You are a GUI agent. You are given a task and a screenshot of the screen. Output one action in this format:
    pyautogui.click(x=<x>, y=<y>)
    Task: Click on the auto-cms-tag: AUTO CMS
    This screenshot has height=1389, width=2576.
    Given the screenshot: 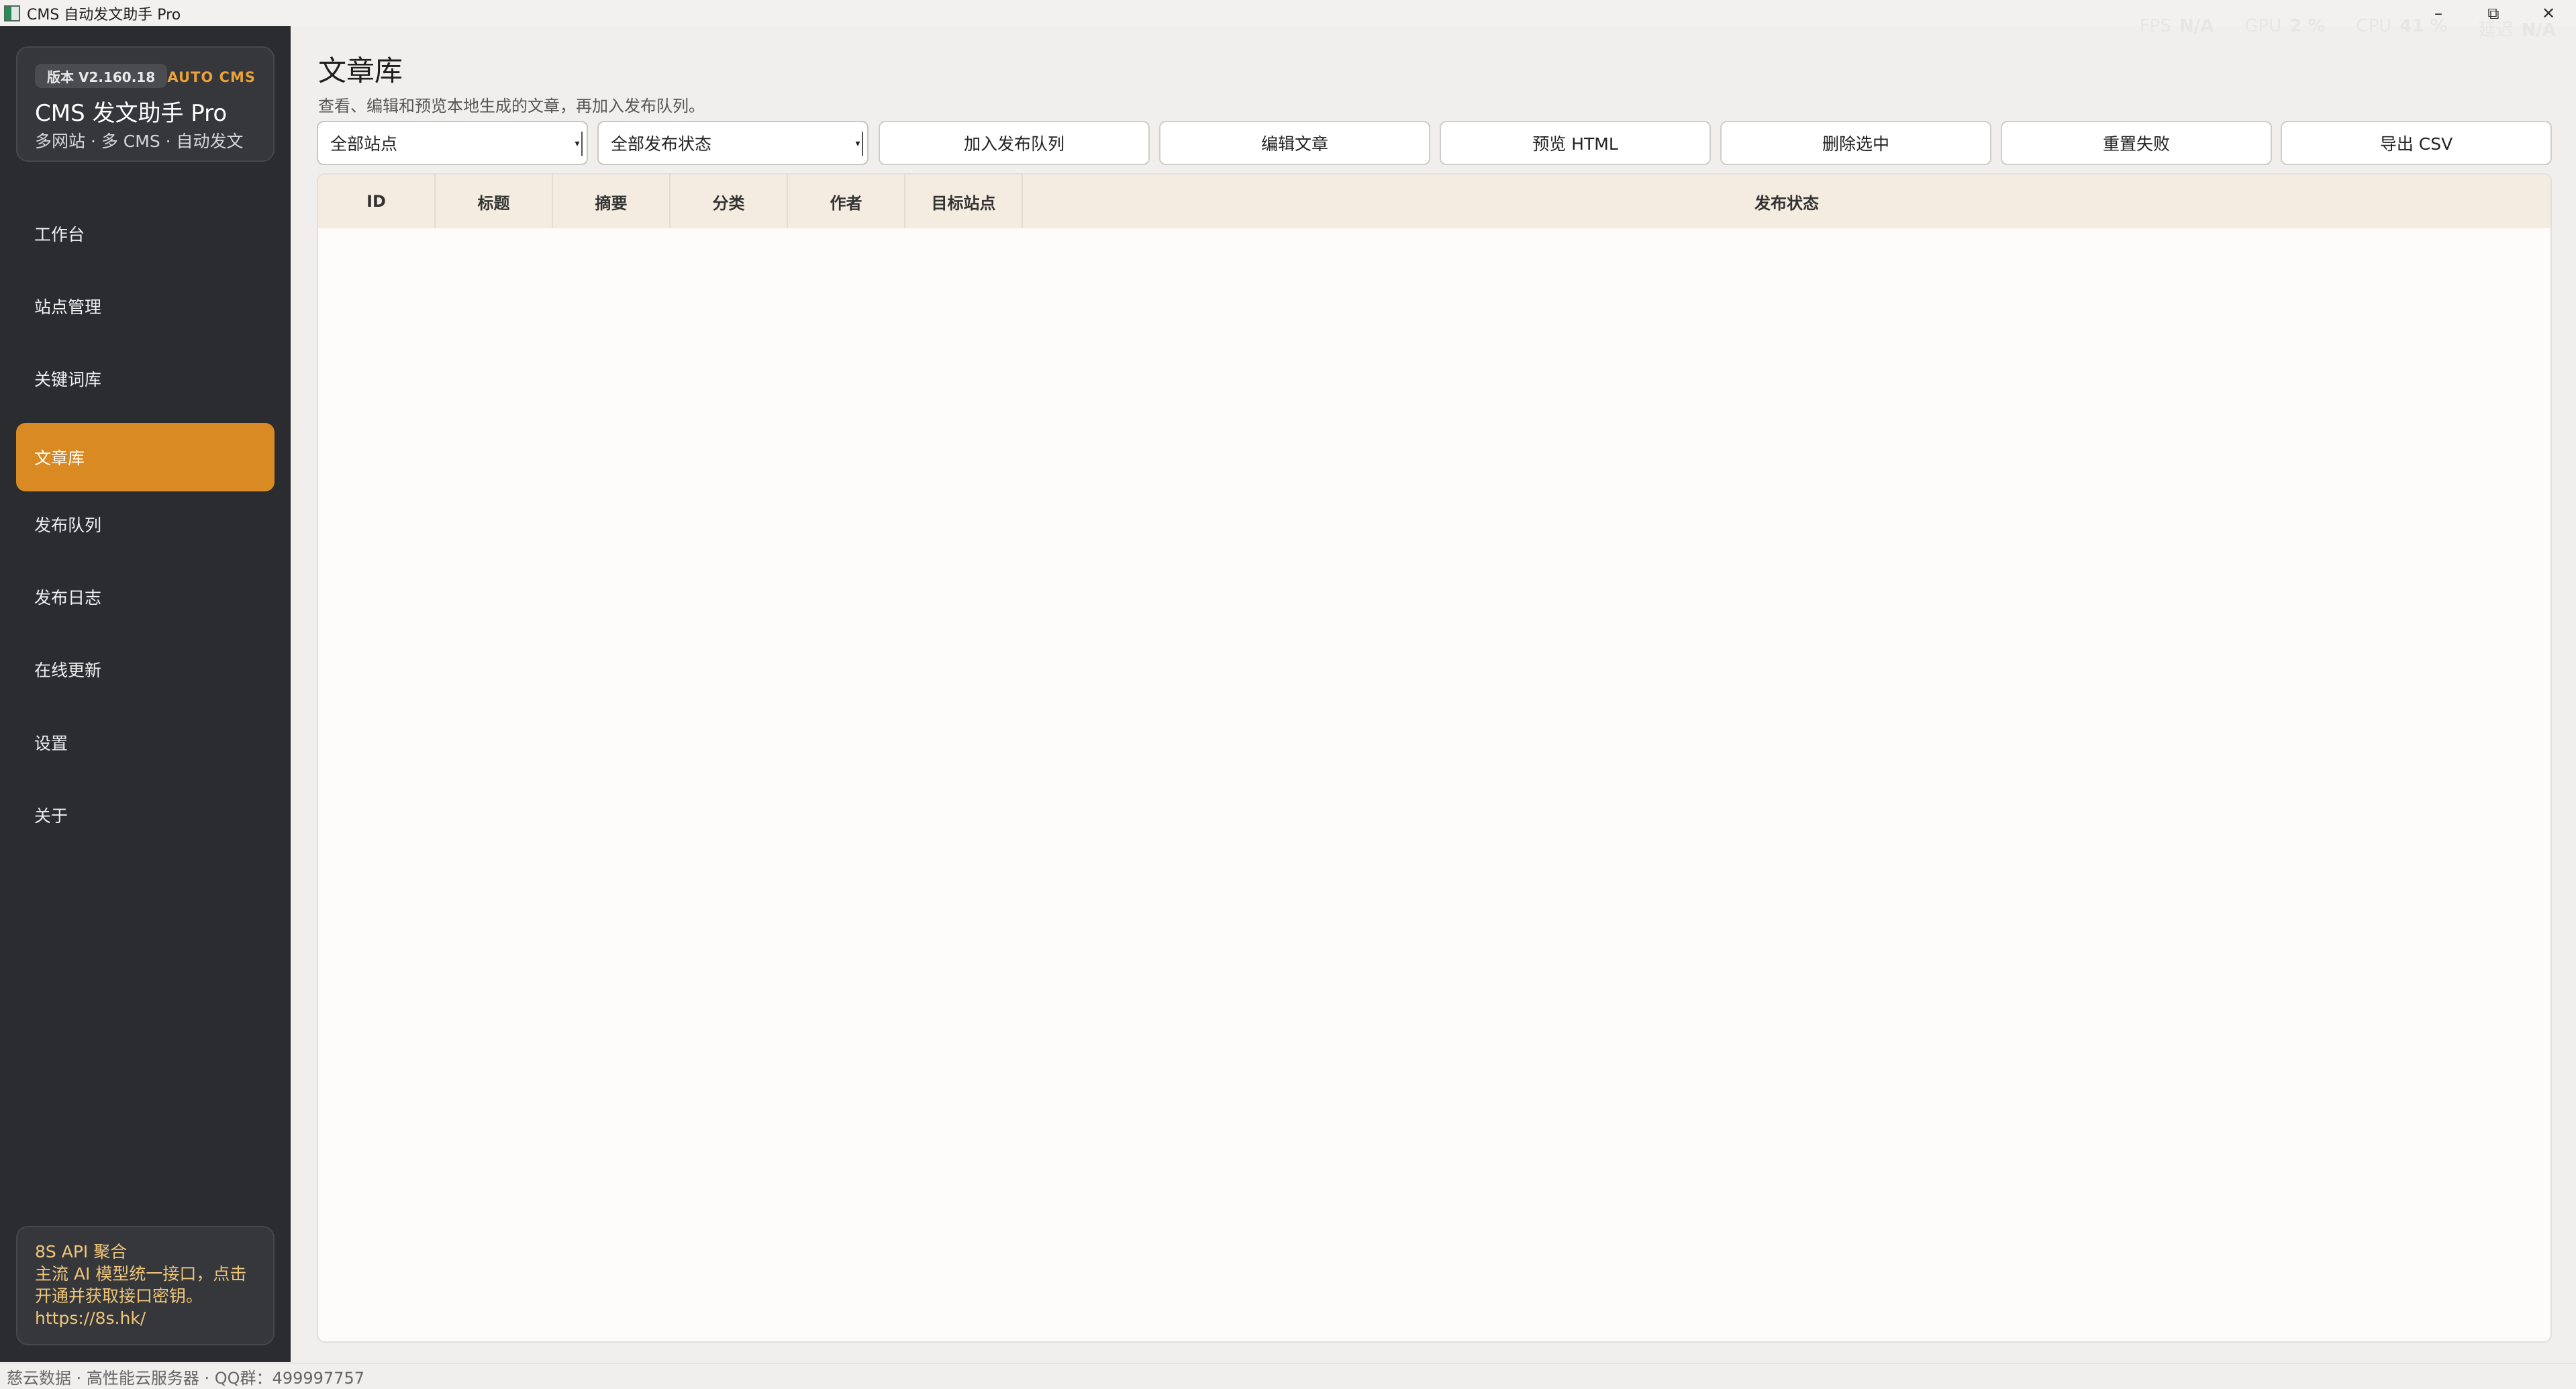 What is the action you would take?
    pyautogui.click(x=211, y=77)
    